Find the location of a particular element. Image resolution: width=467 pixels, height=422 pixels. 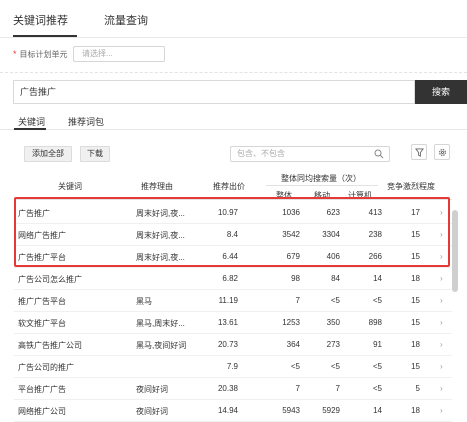

cell-mobile: 406 is located at coordinates (333, 256).